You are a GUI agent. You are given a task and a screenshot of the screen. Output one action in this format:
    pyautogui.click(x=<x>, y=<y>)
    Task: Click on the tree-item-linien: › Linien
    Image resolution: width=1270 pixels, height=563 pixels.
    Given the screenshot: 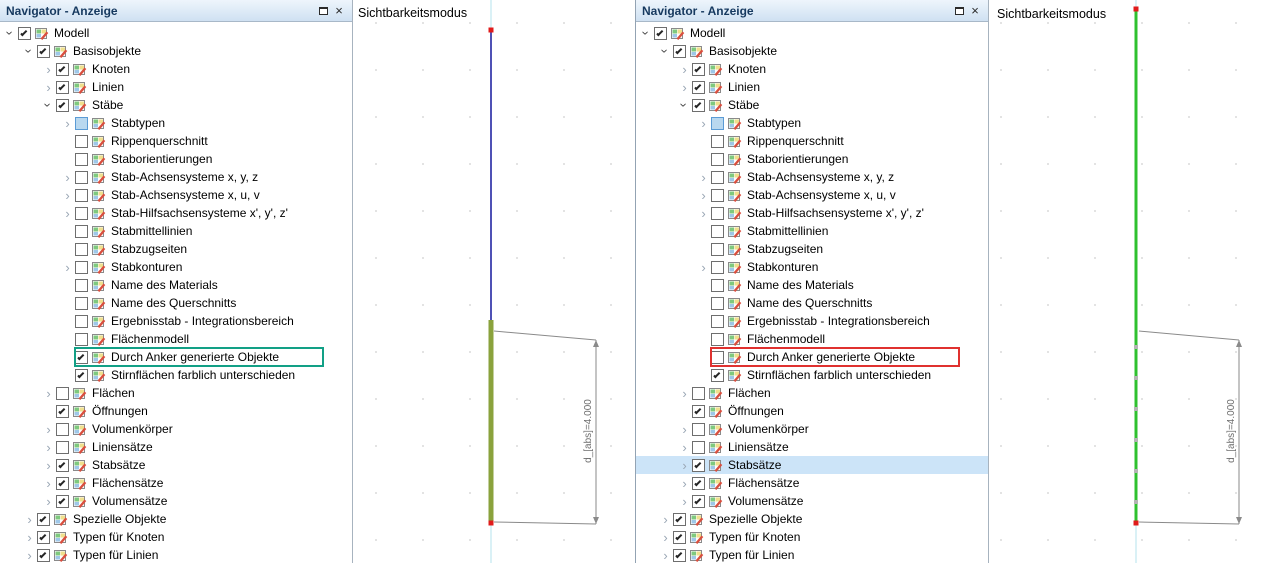 What is the action you would take?
    pyautogui.click(x=812, y=87)
    